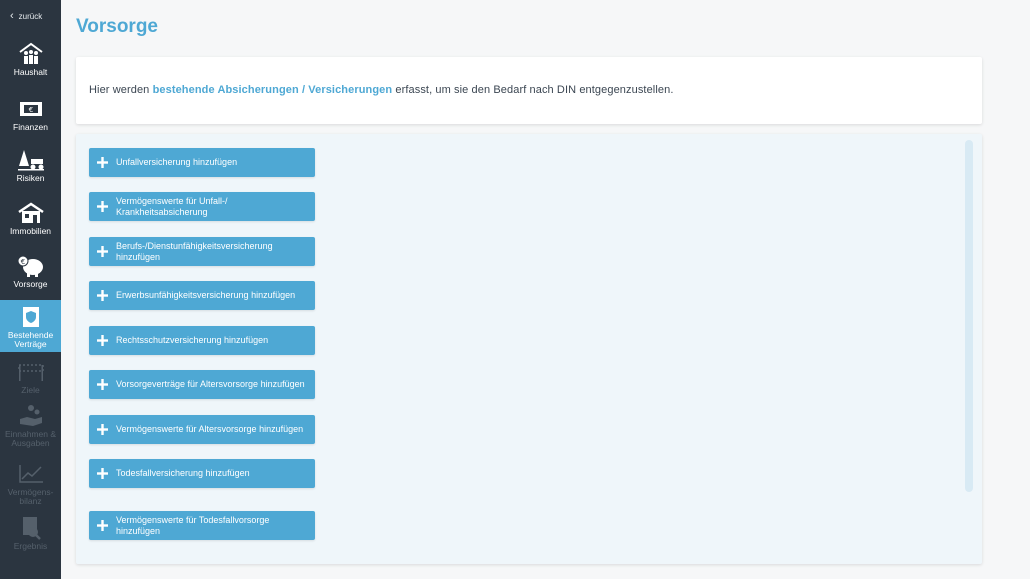 This screenshot has width=1030, height=579. I want to click on sidebar-item-risiken: Risiken, so click(30, 168).